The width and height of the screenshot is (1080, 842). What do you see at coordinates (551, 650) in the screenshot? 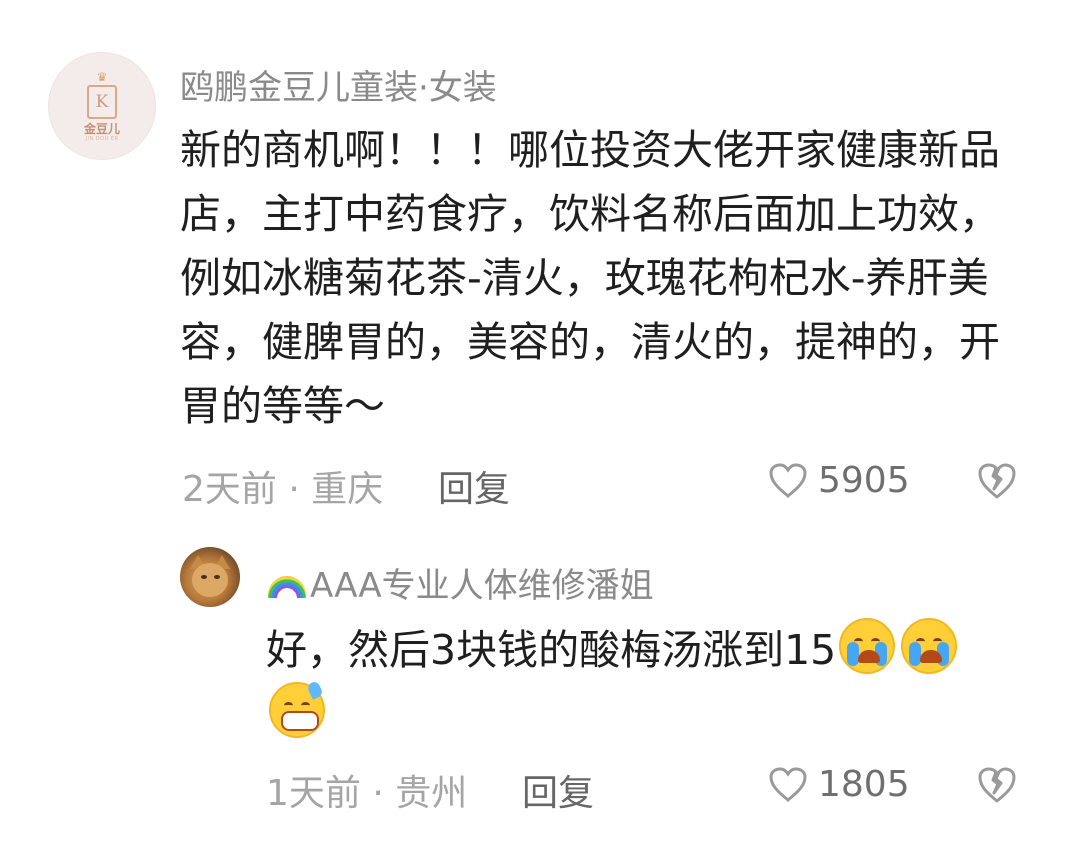
I see `comment-text-body: 好，然后3块钱的酸梅汤涨到15` at bounding box center [551, 650].